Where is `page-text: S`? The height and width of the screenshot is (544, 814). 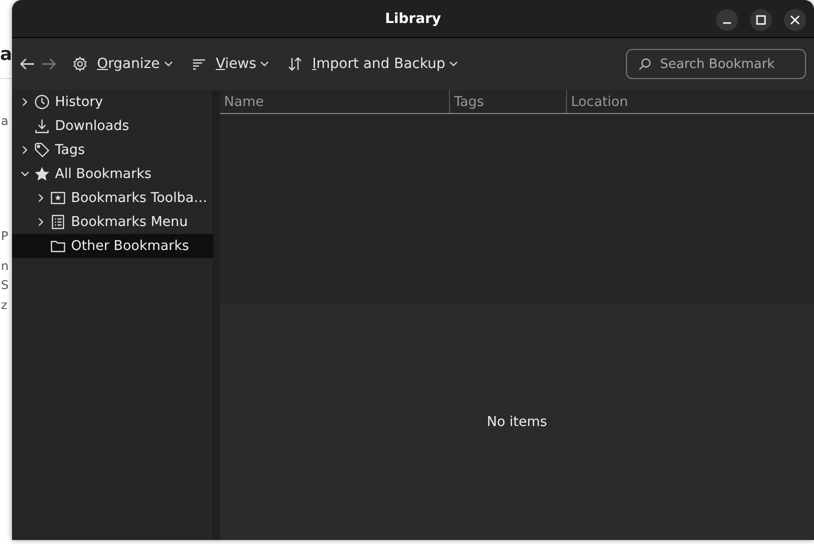 page-text: S is located at coordinates (5, 285).